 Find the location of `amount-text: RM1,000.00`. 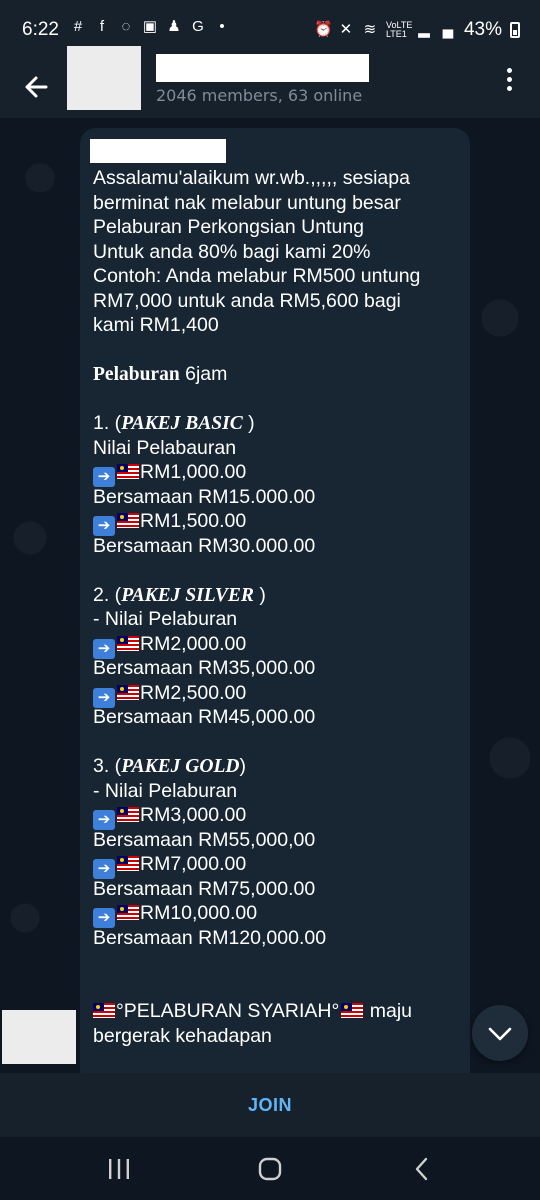

amount-text: RM1,000.00 is located at coordinates (193, 472).